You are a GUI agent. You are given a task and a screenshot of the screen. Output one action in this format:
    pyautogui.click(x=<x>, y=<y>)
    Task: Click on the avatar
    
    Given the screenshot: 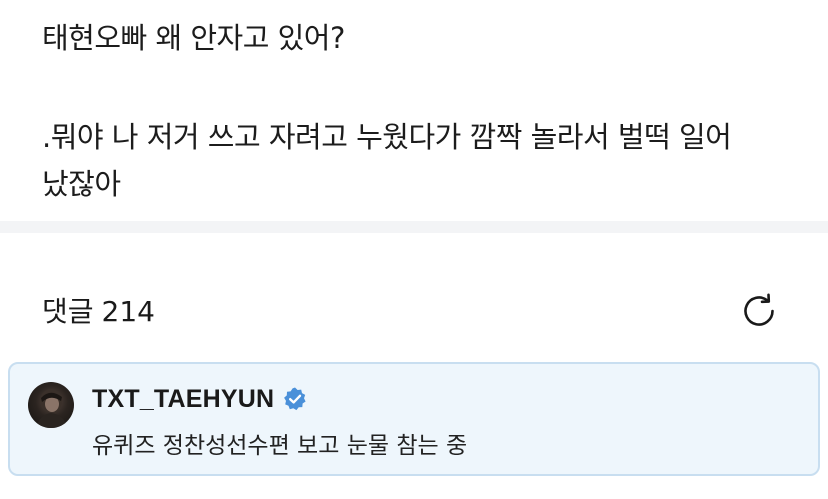 What is the action you would take?
    pyautogui.click(x=51, y=405)
    